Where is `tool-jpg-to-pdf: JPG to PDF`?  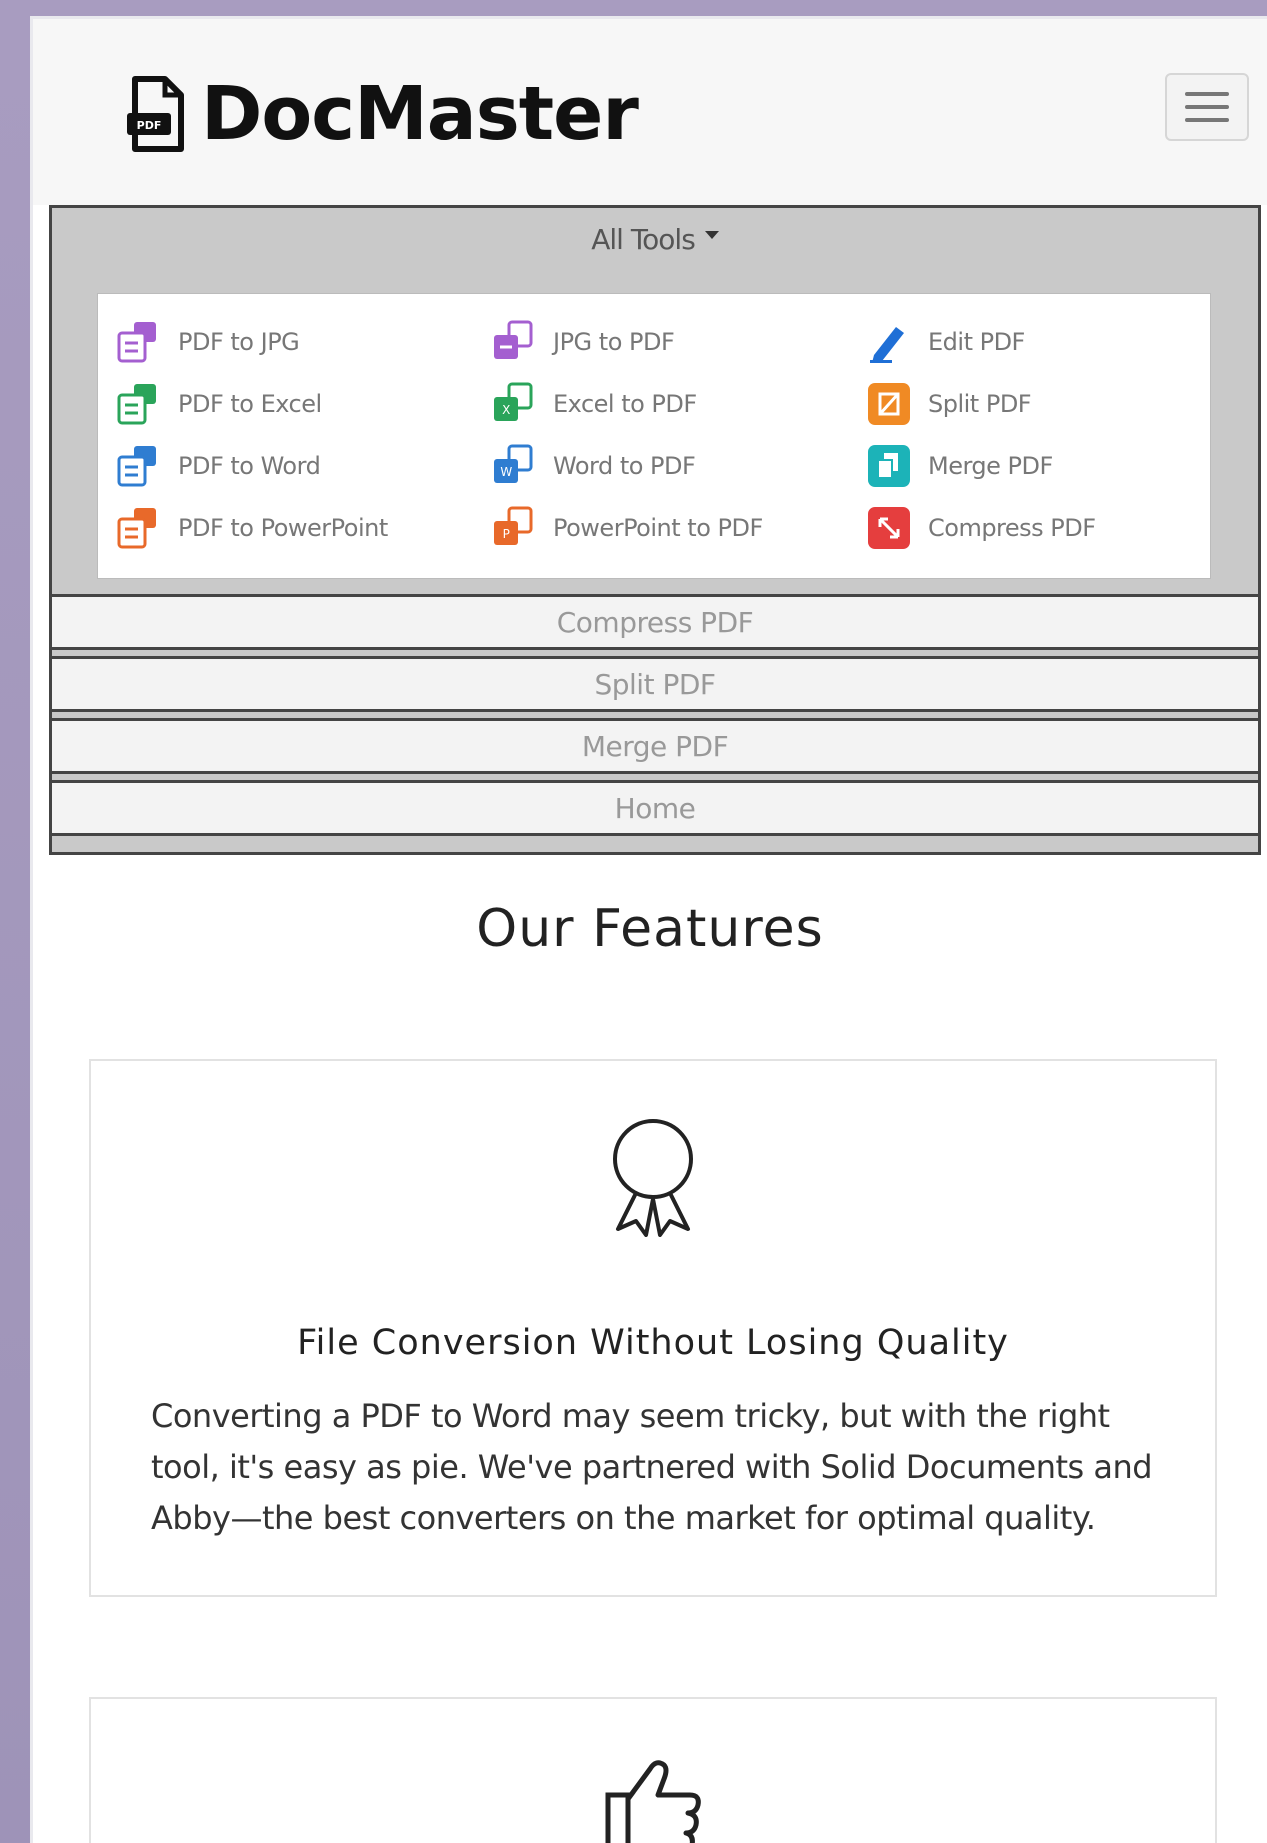
tool-jpg-to-pdf: JPG to PDF is located at coordinates (583, 342).